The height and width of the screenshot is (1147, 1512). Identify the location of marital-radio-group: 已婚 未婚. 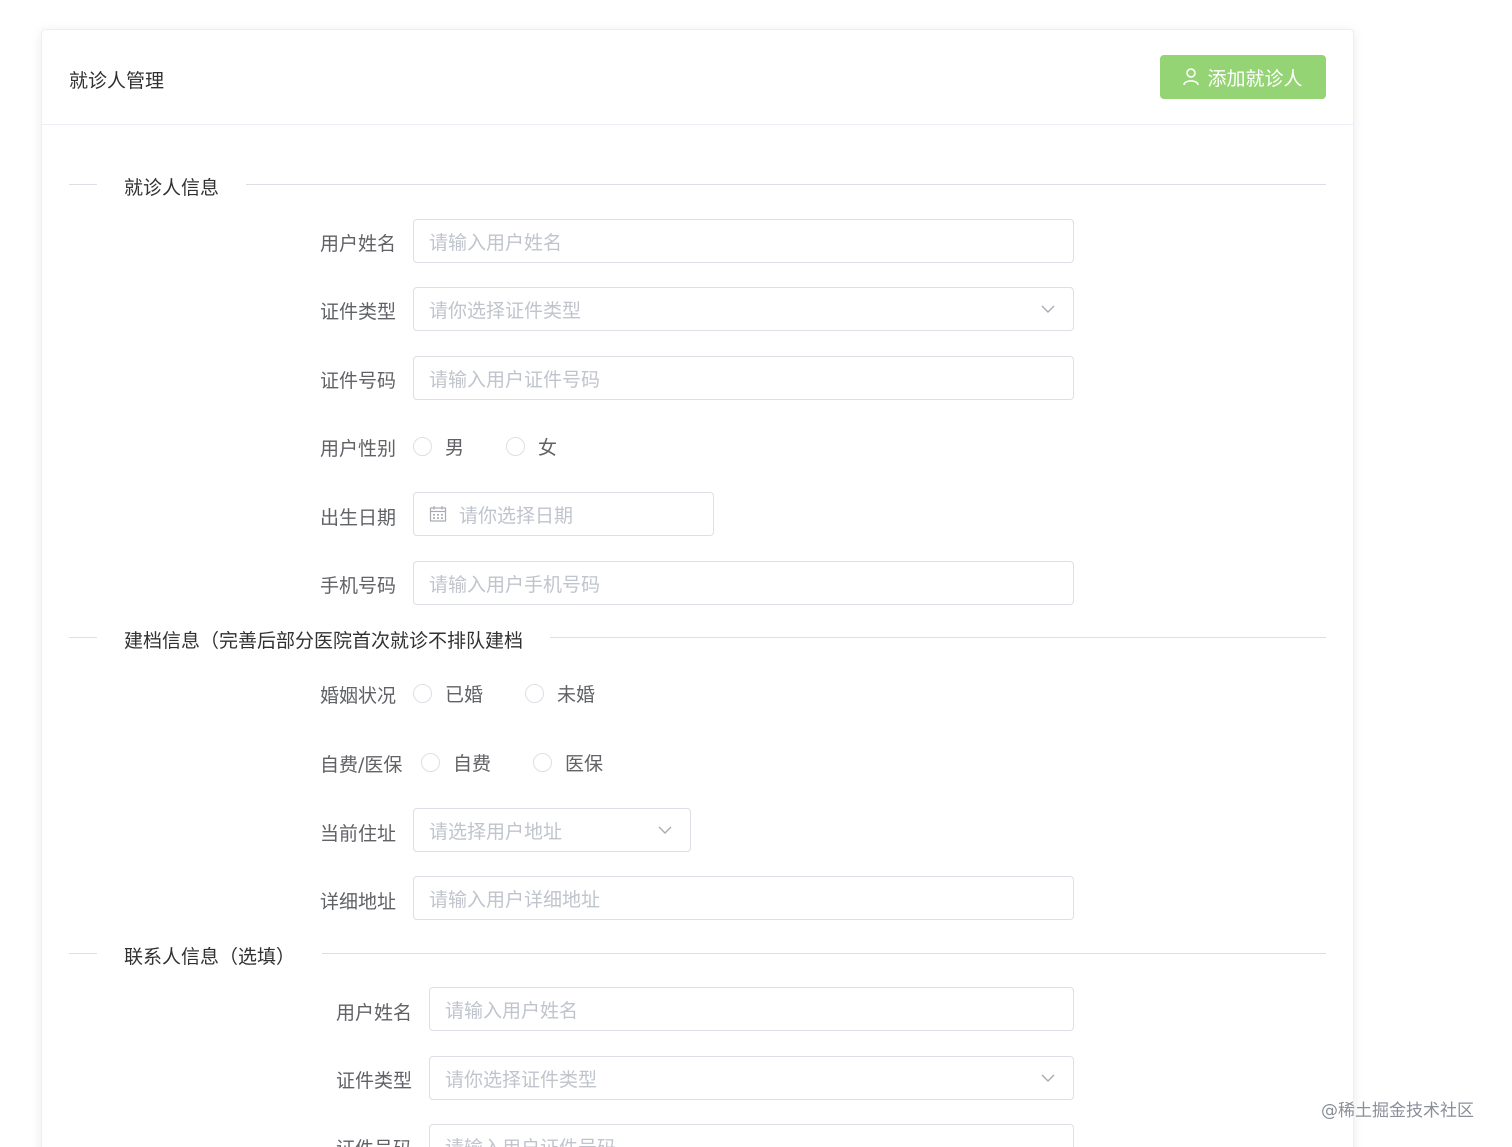
(525, 693).